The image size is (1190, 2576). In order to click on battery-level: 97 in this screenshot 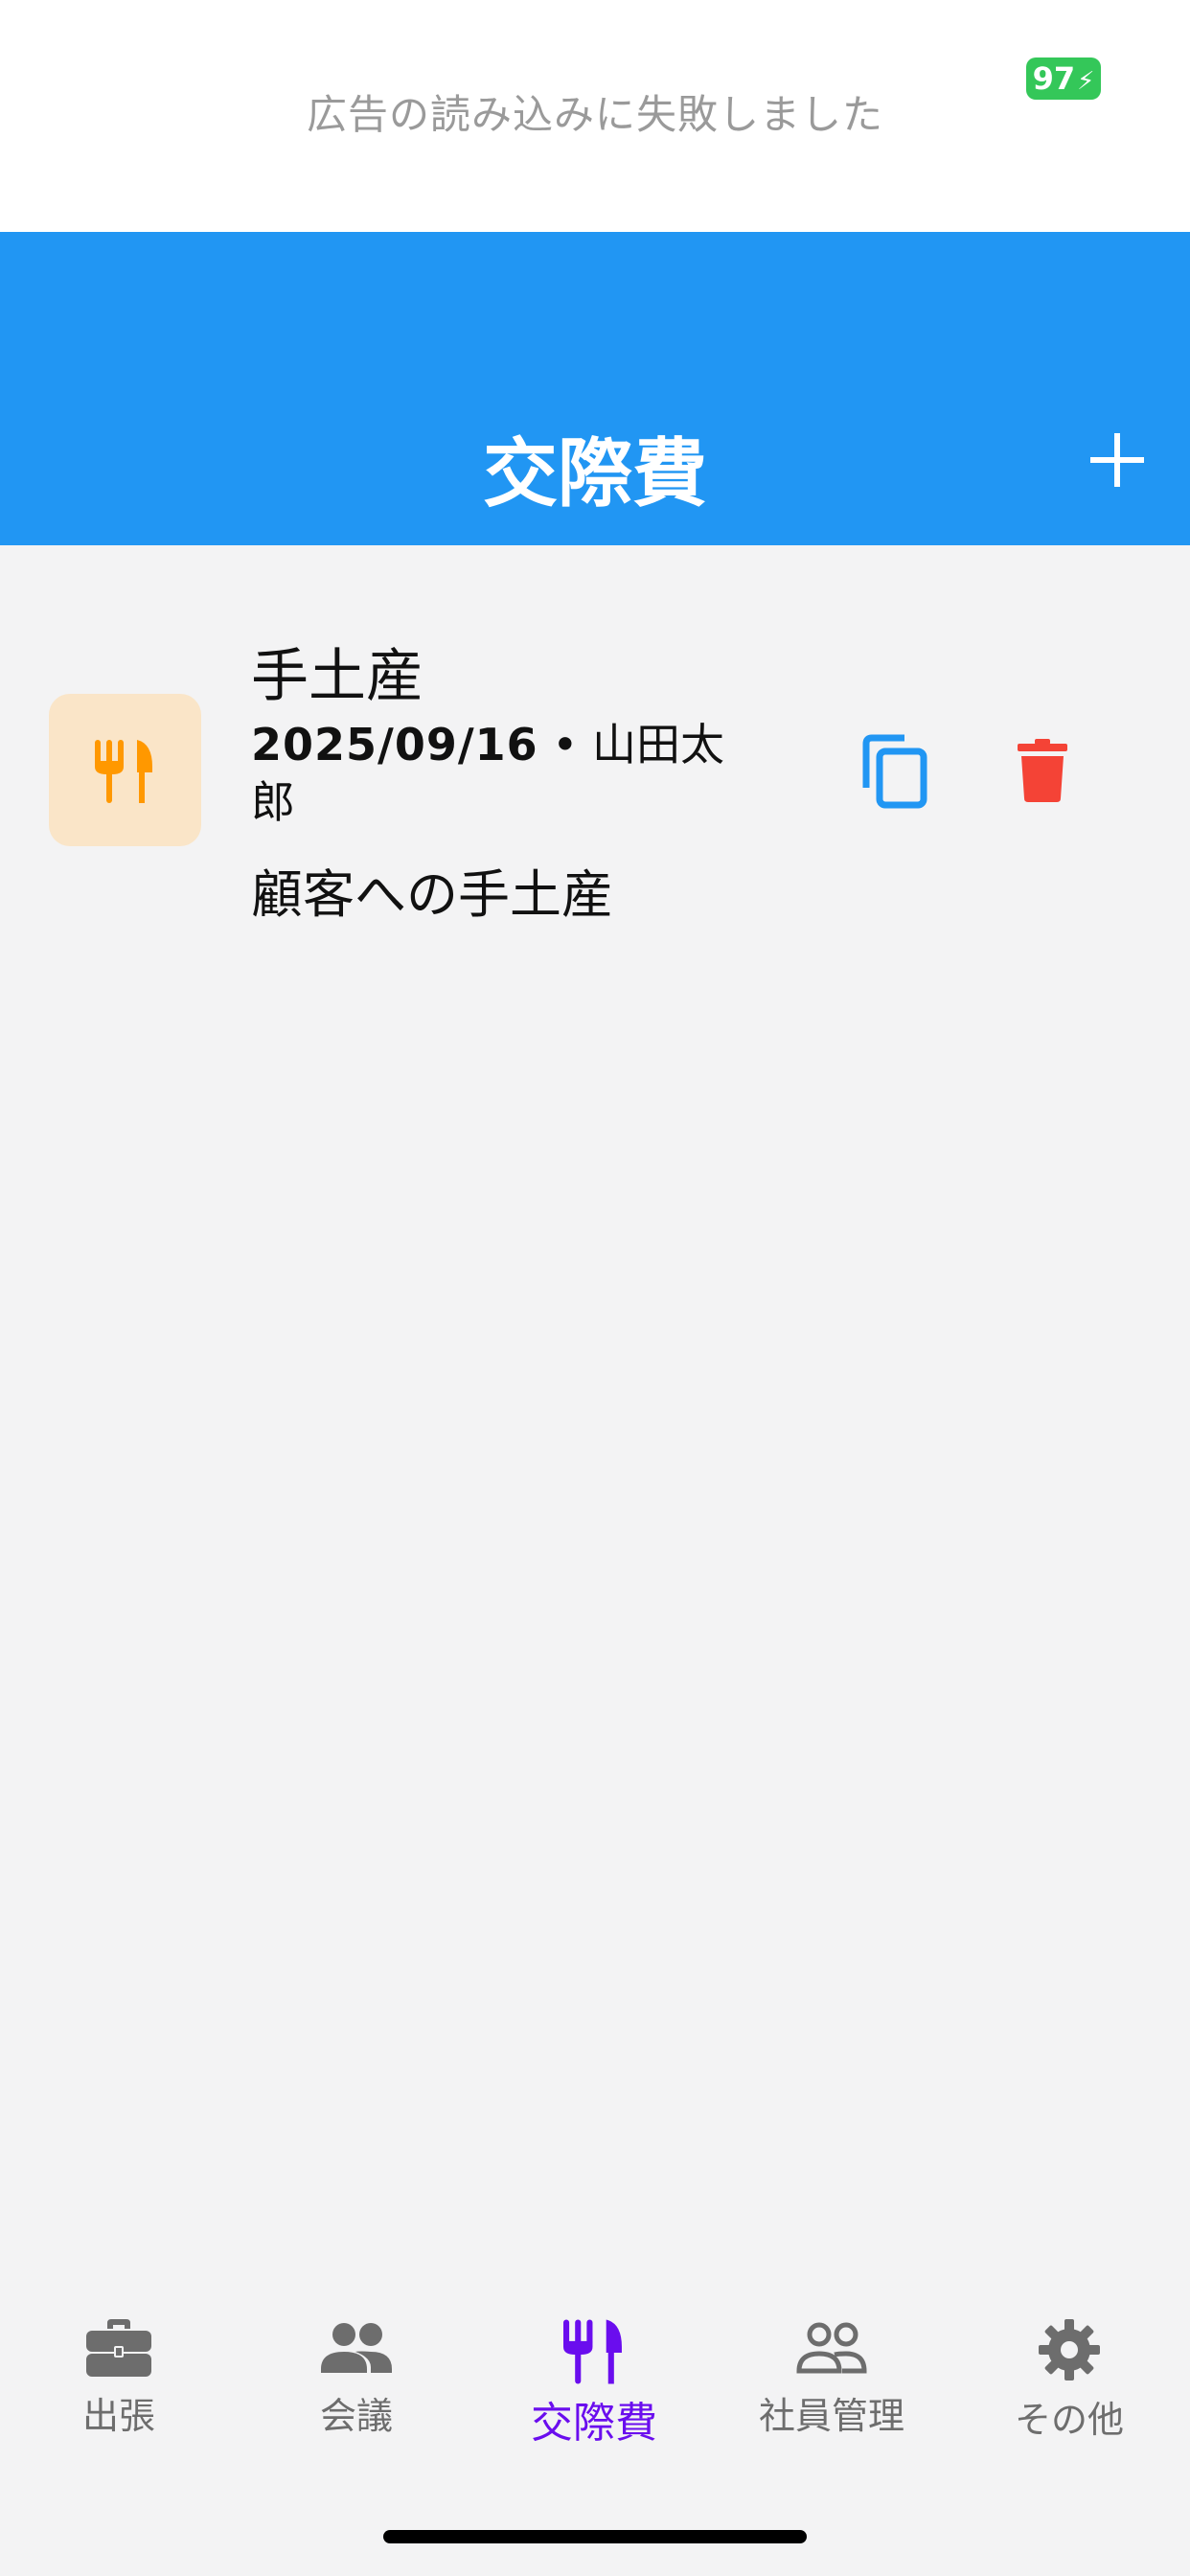, I will do `click(1054, 78)`.